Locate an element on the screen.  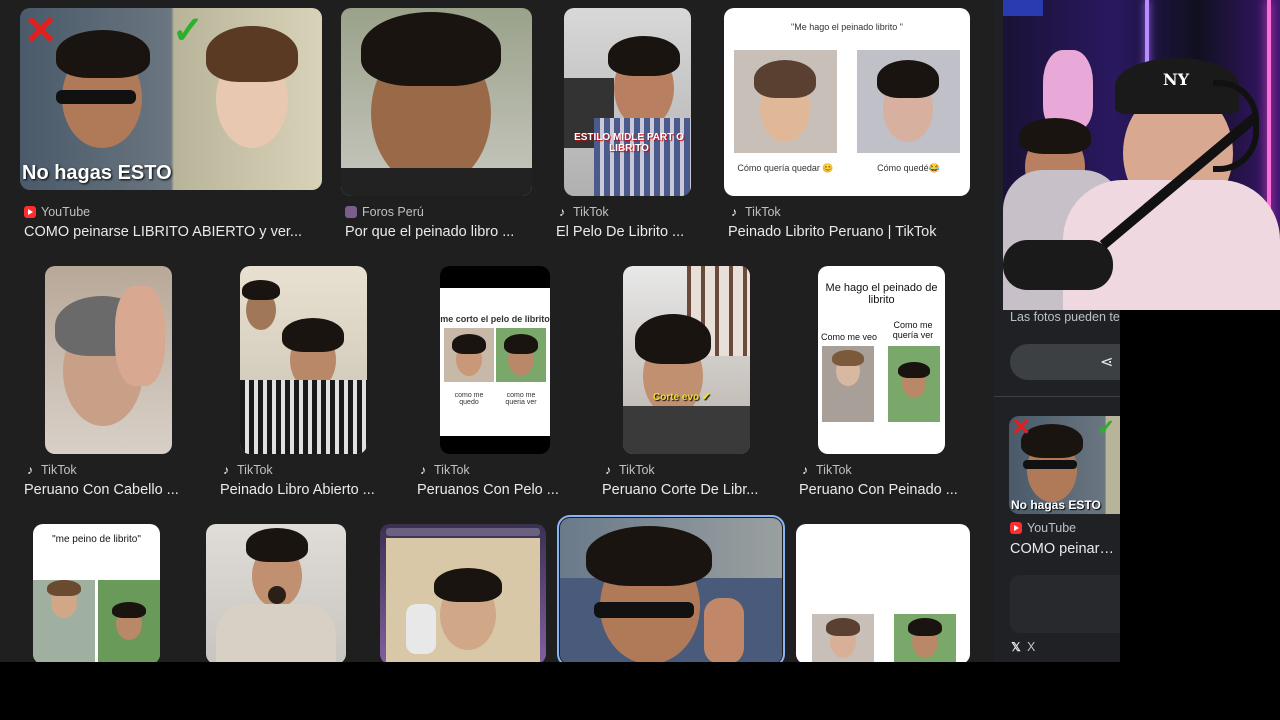
meme-caption: Cómo quería quedar 😊 is located at coordinates (785, 168).